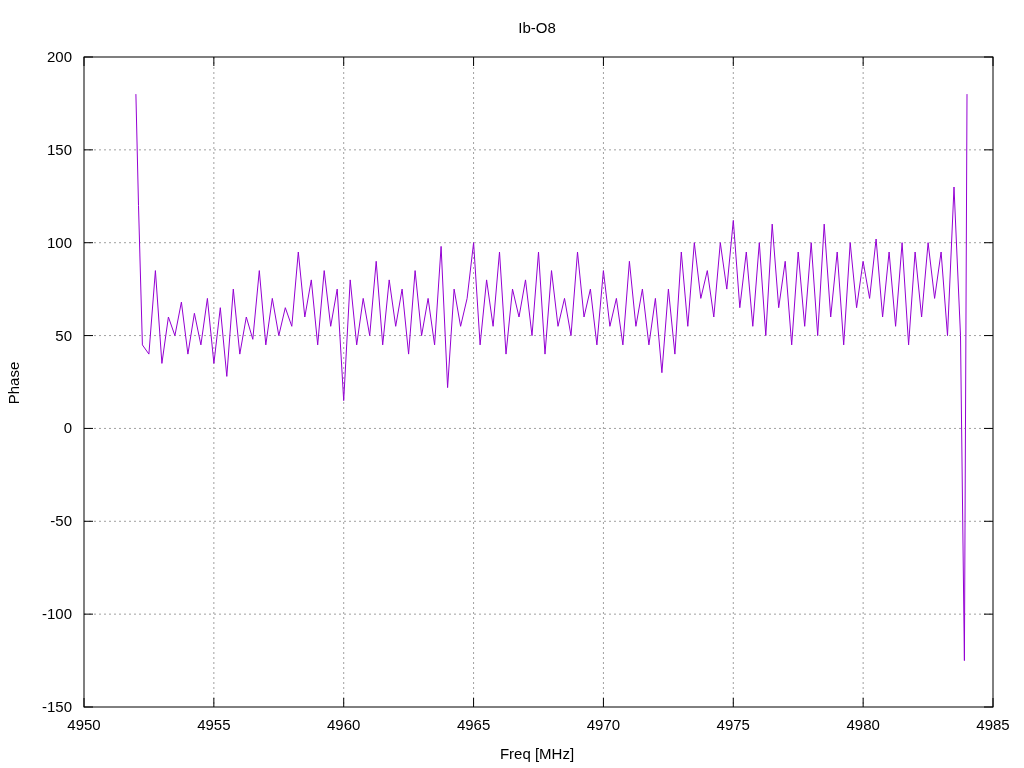 The height and width of the screenshot is (768, 1024). Describe the element at coordinates (61, 521) in the screenshot. I see `tick-label: -50` at that location.